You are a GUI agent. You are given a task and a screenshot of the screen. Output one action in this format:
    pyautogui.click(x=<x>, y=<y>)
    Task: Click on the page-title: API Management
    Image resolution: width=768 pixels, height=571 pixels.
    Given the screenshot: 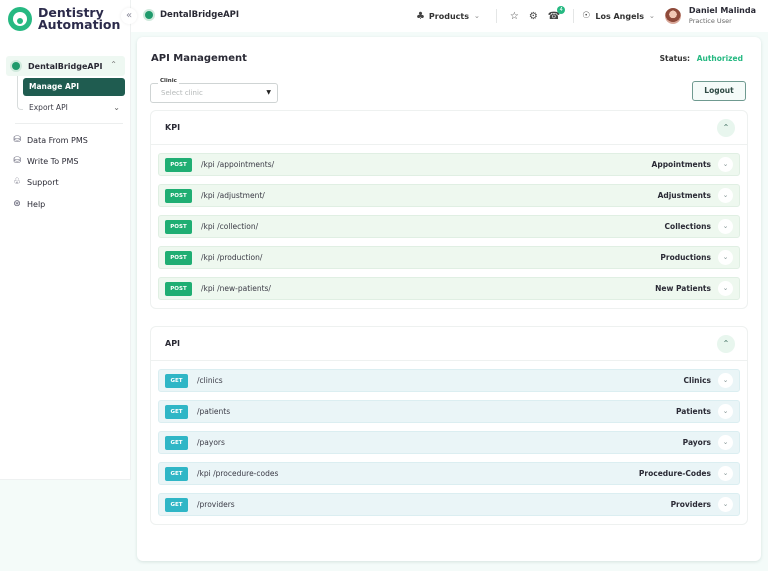 What is the action you would take?
    pyautogui.click(x=199, y=58)
    